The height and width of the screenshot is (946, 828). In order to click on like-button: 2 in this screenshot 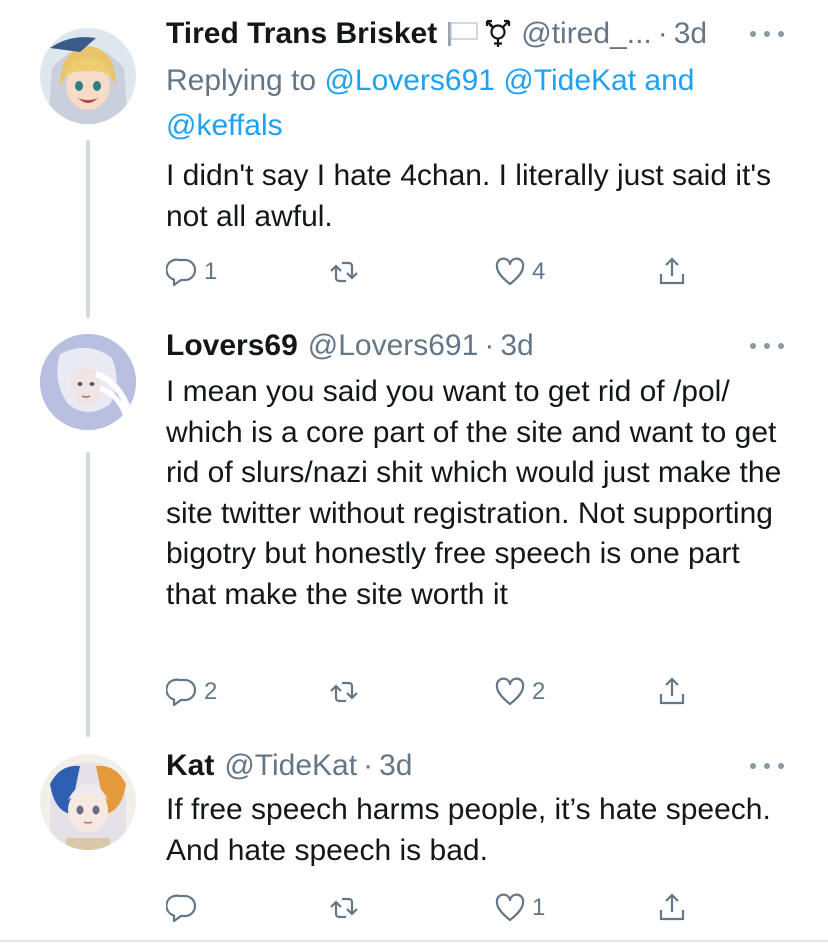, I will do `click(519, 692)`.